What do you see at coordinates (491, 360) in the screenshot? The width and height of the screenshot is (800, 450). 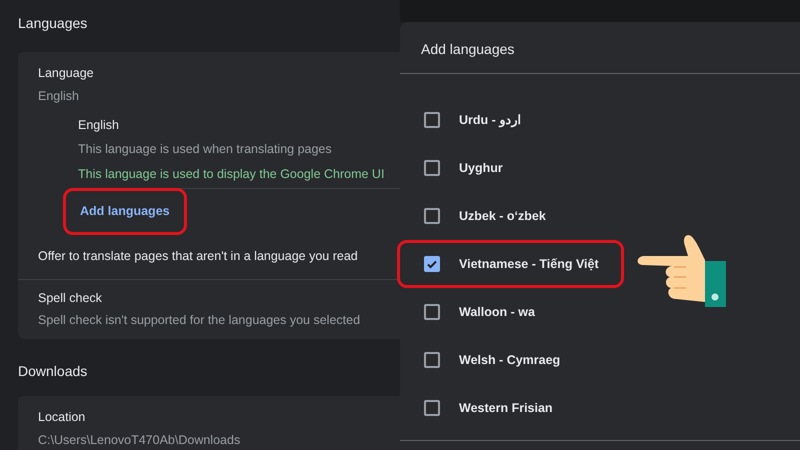 I see `language-option: Welsh - Cymraeg` at bounding box center [491, 360].